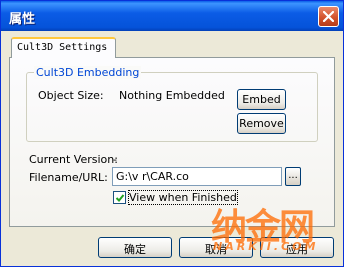 The width and height of the screenshot is (344, 267). Describe the element at coordinates (266, 246) in the screenshot. I see `watermark-url: NARKII.COM` at that location.